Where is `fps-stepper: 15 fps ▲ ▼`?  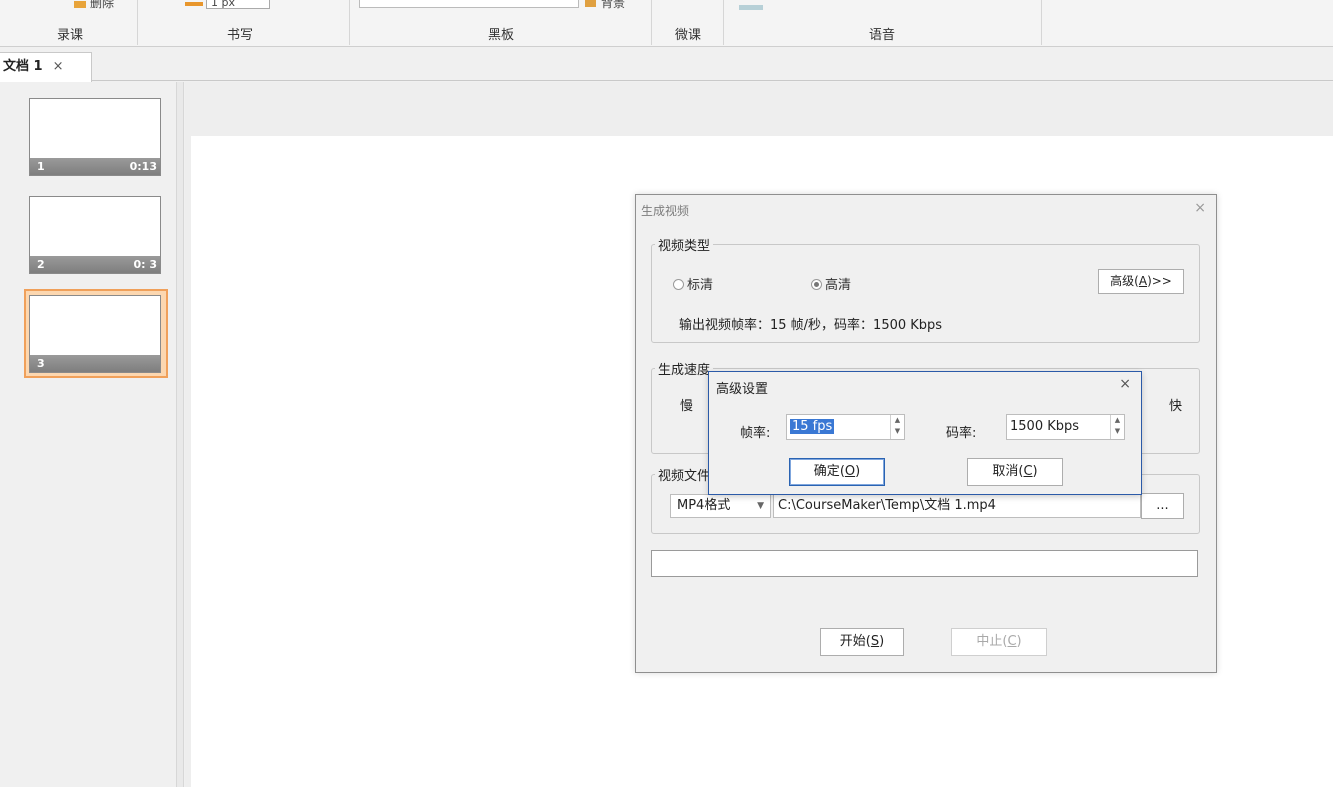 fps-stepper: 15 fps ▲ ▼ is located at coordinates (845, 427).